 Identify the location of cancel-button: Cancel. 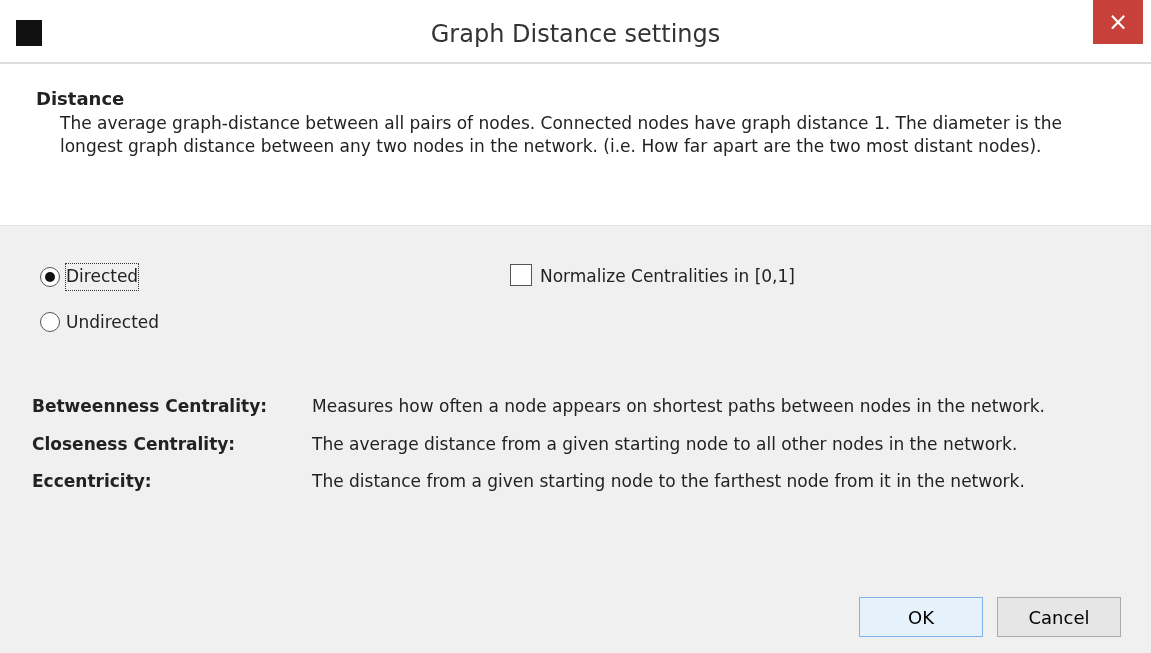
(1059, 617).